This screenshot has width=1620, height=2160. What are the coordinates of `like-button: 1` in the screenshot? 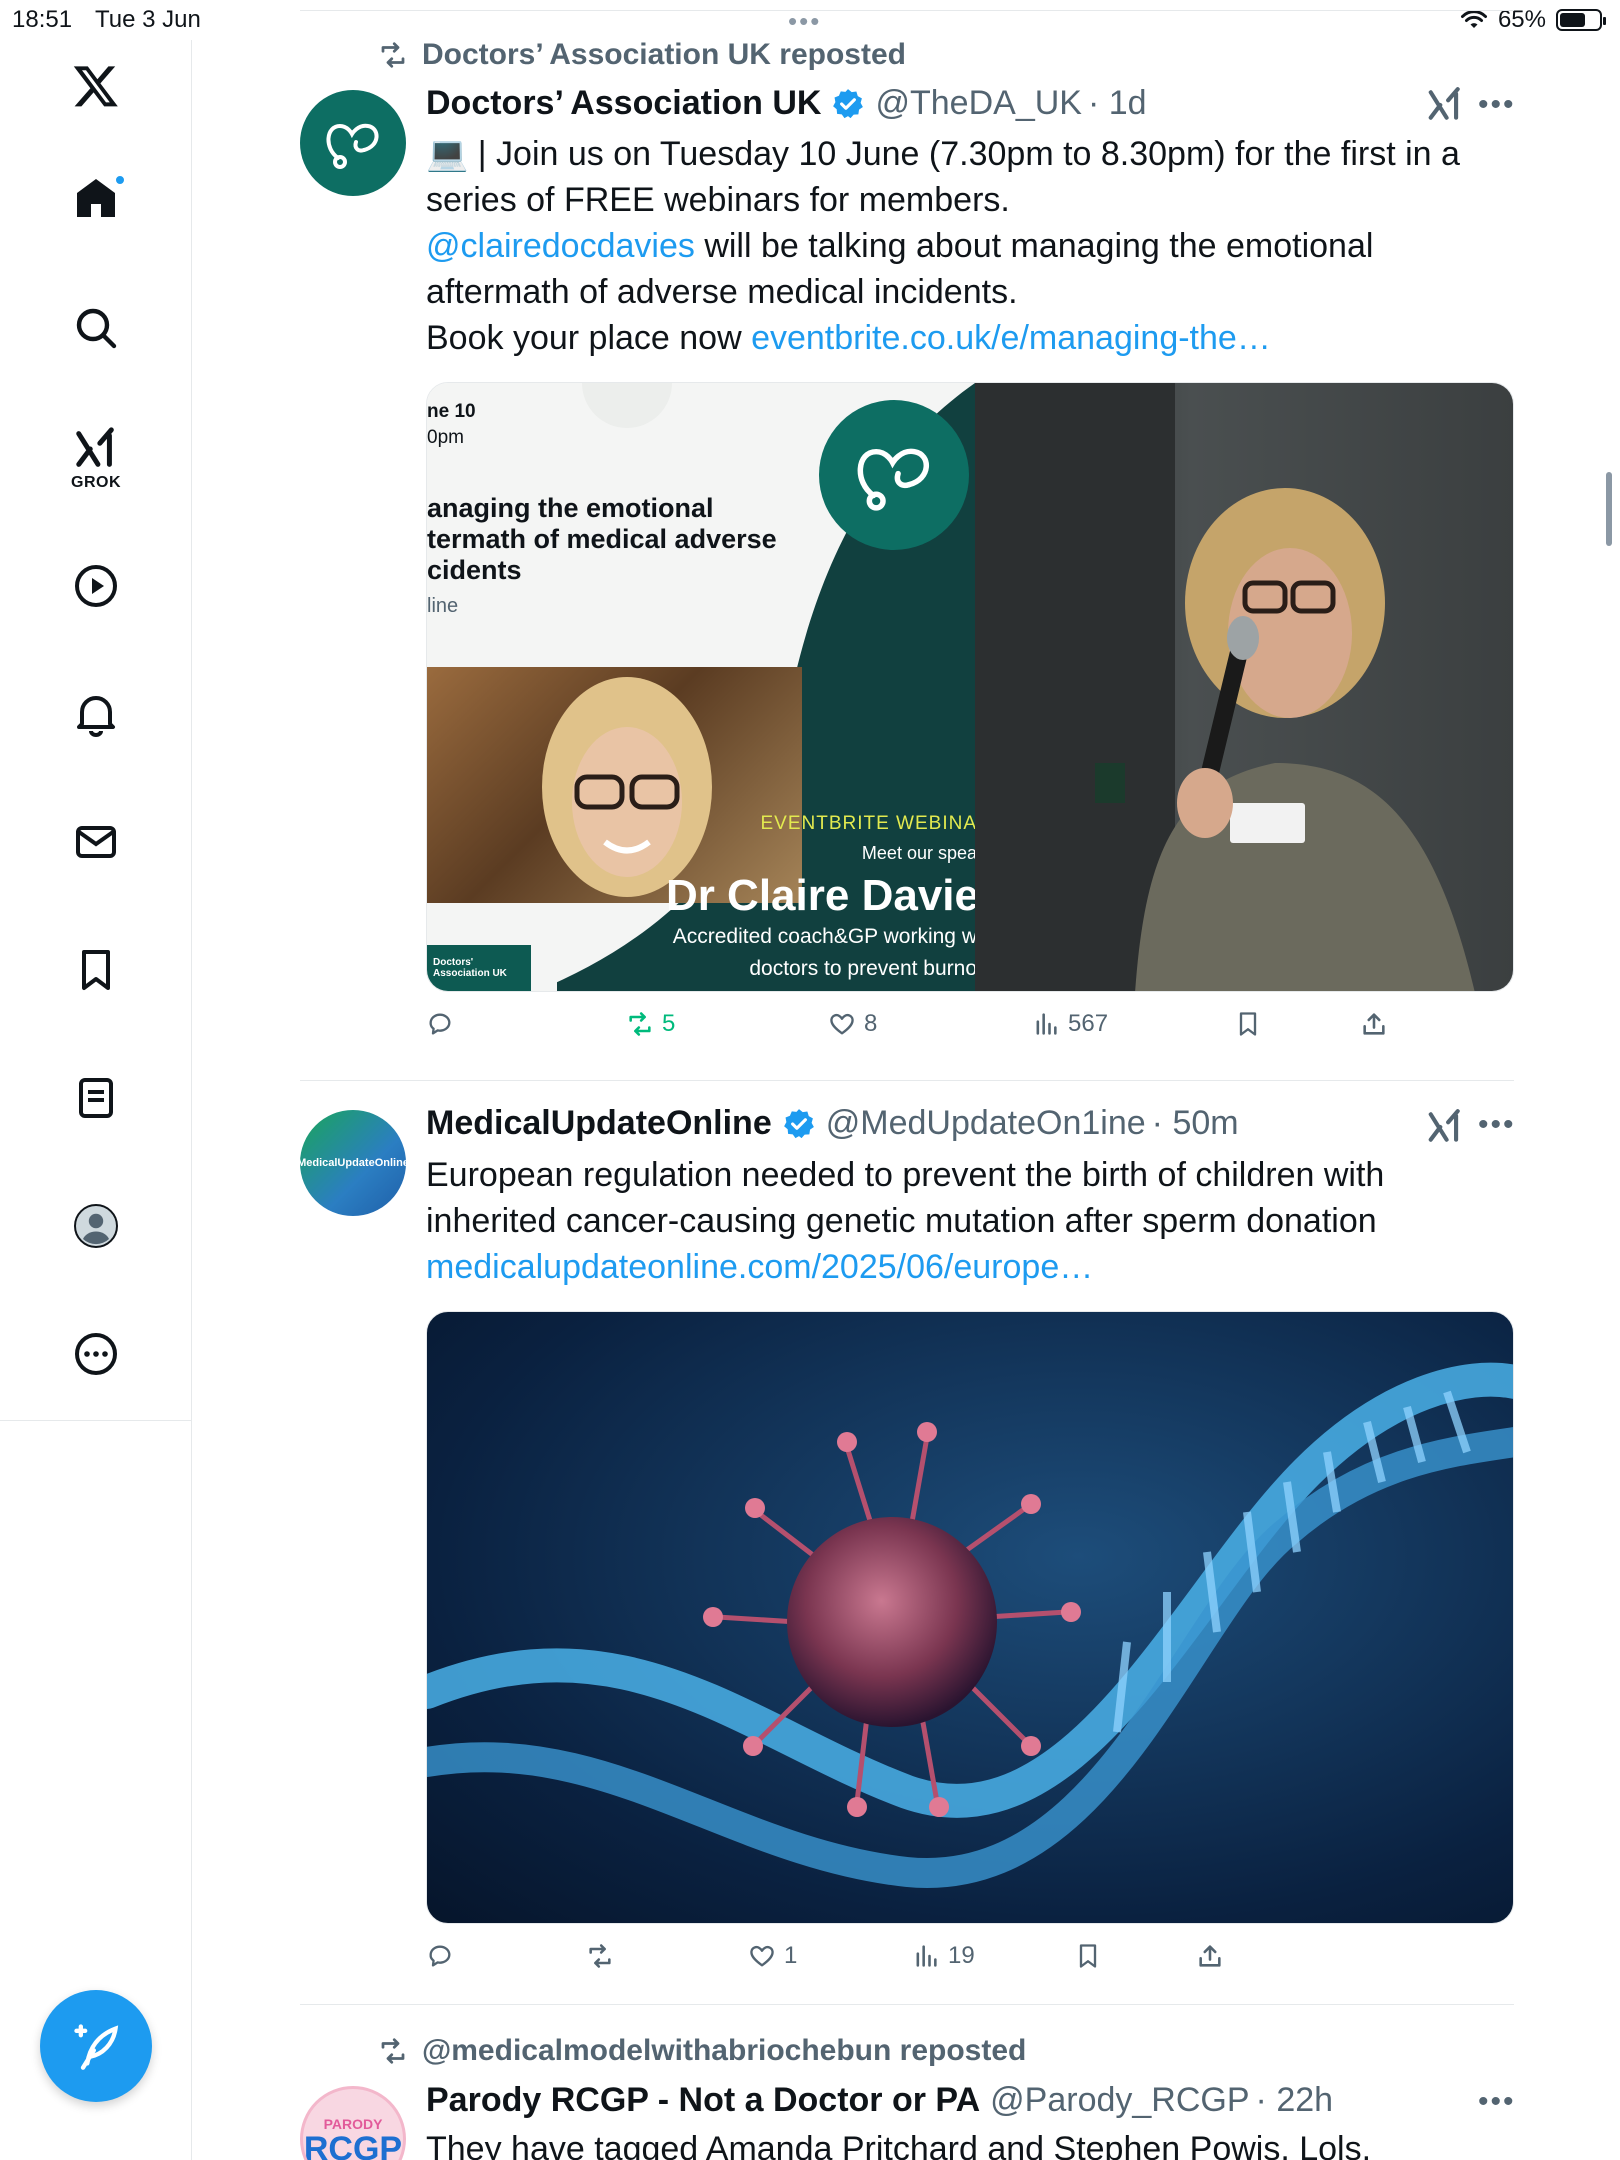 It's located at (772, 1956).